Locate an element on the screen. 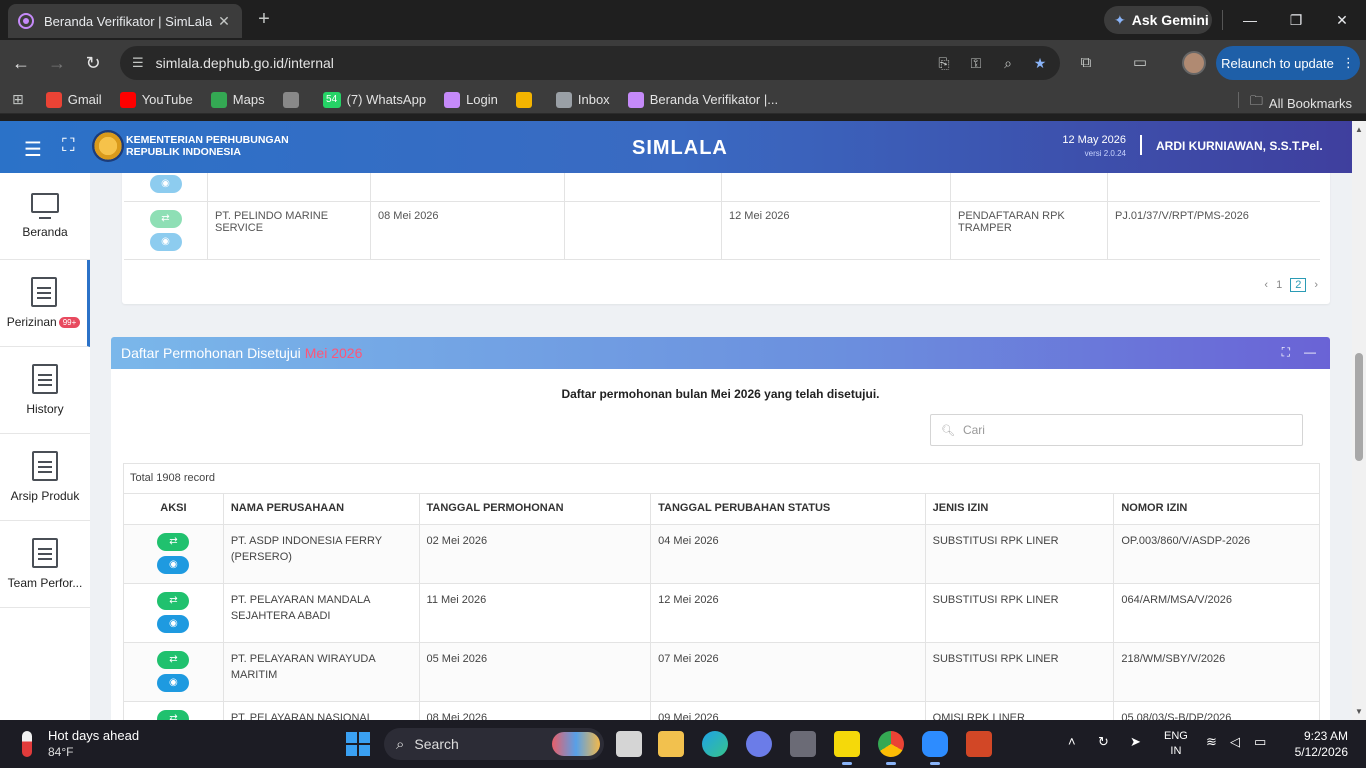  bookmark-item: Maps is located at coordinates (237, 99).